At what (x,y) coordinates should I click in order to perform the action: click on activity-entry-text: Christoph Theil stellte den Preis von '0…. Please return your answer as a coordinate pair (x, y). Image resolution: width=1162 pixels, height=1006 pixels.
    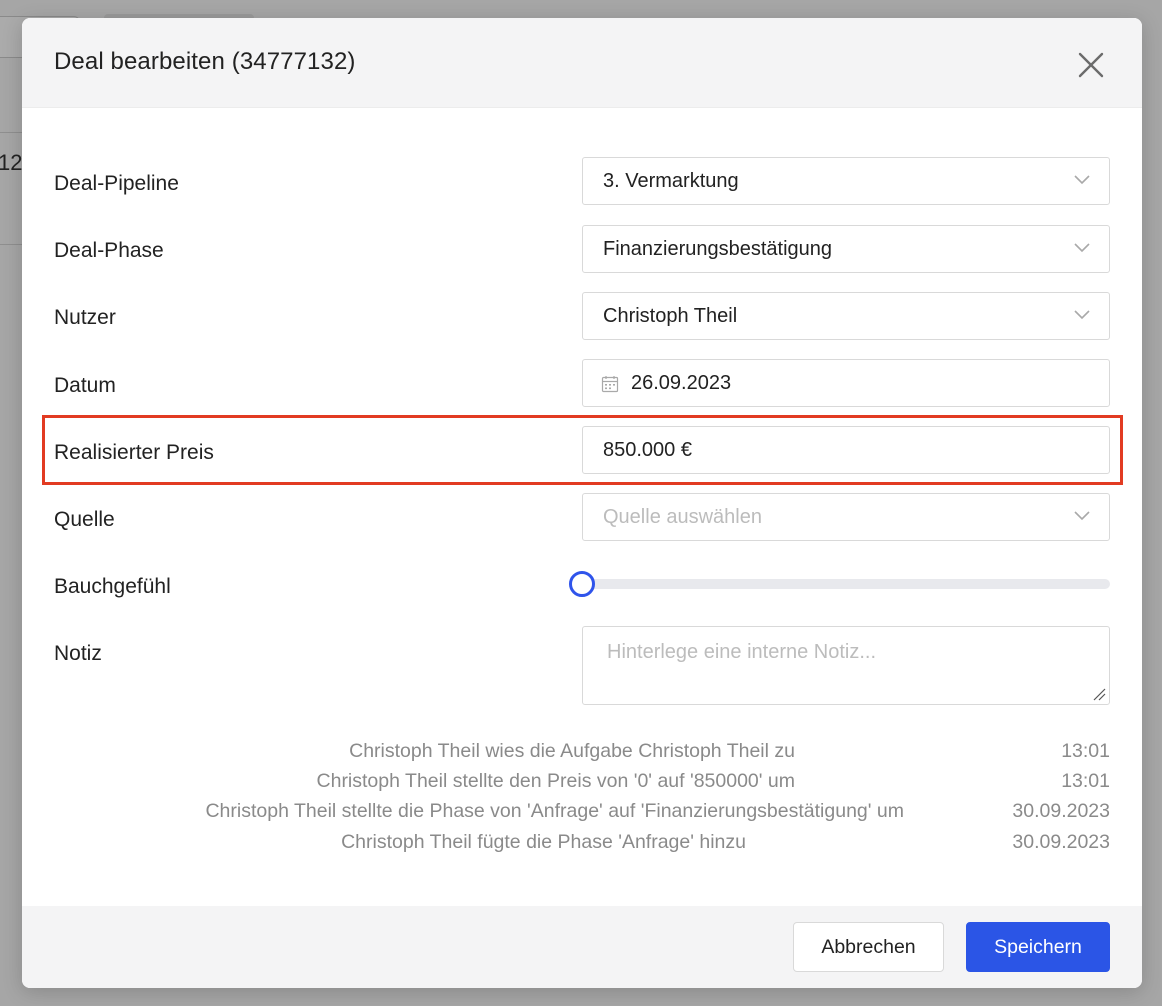
    Looking at the image, I should click on (555, 781).